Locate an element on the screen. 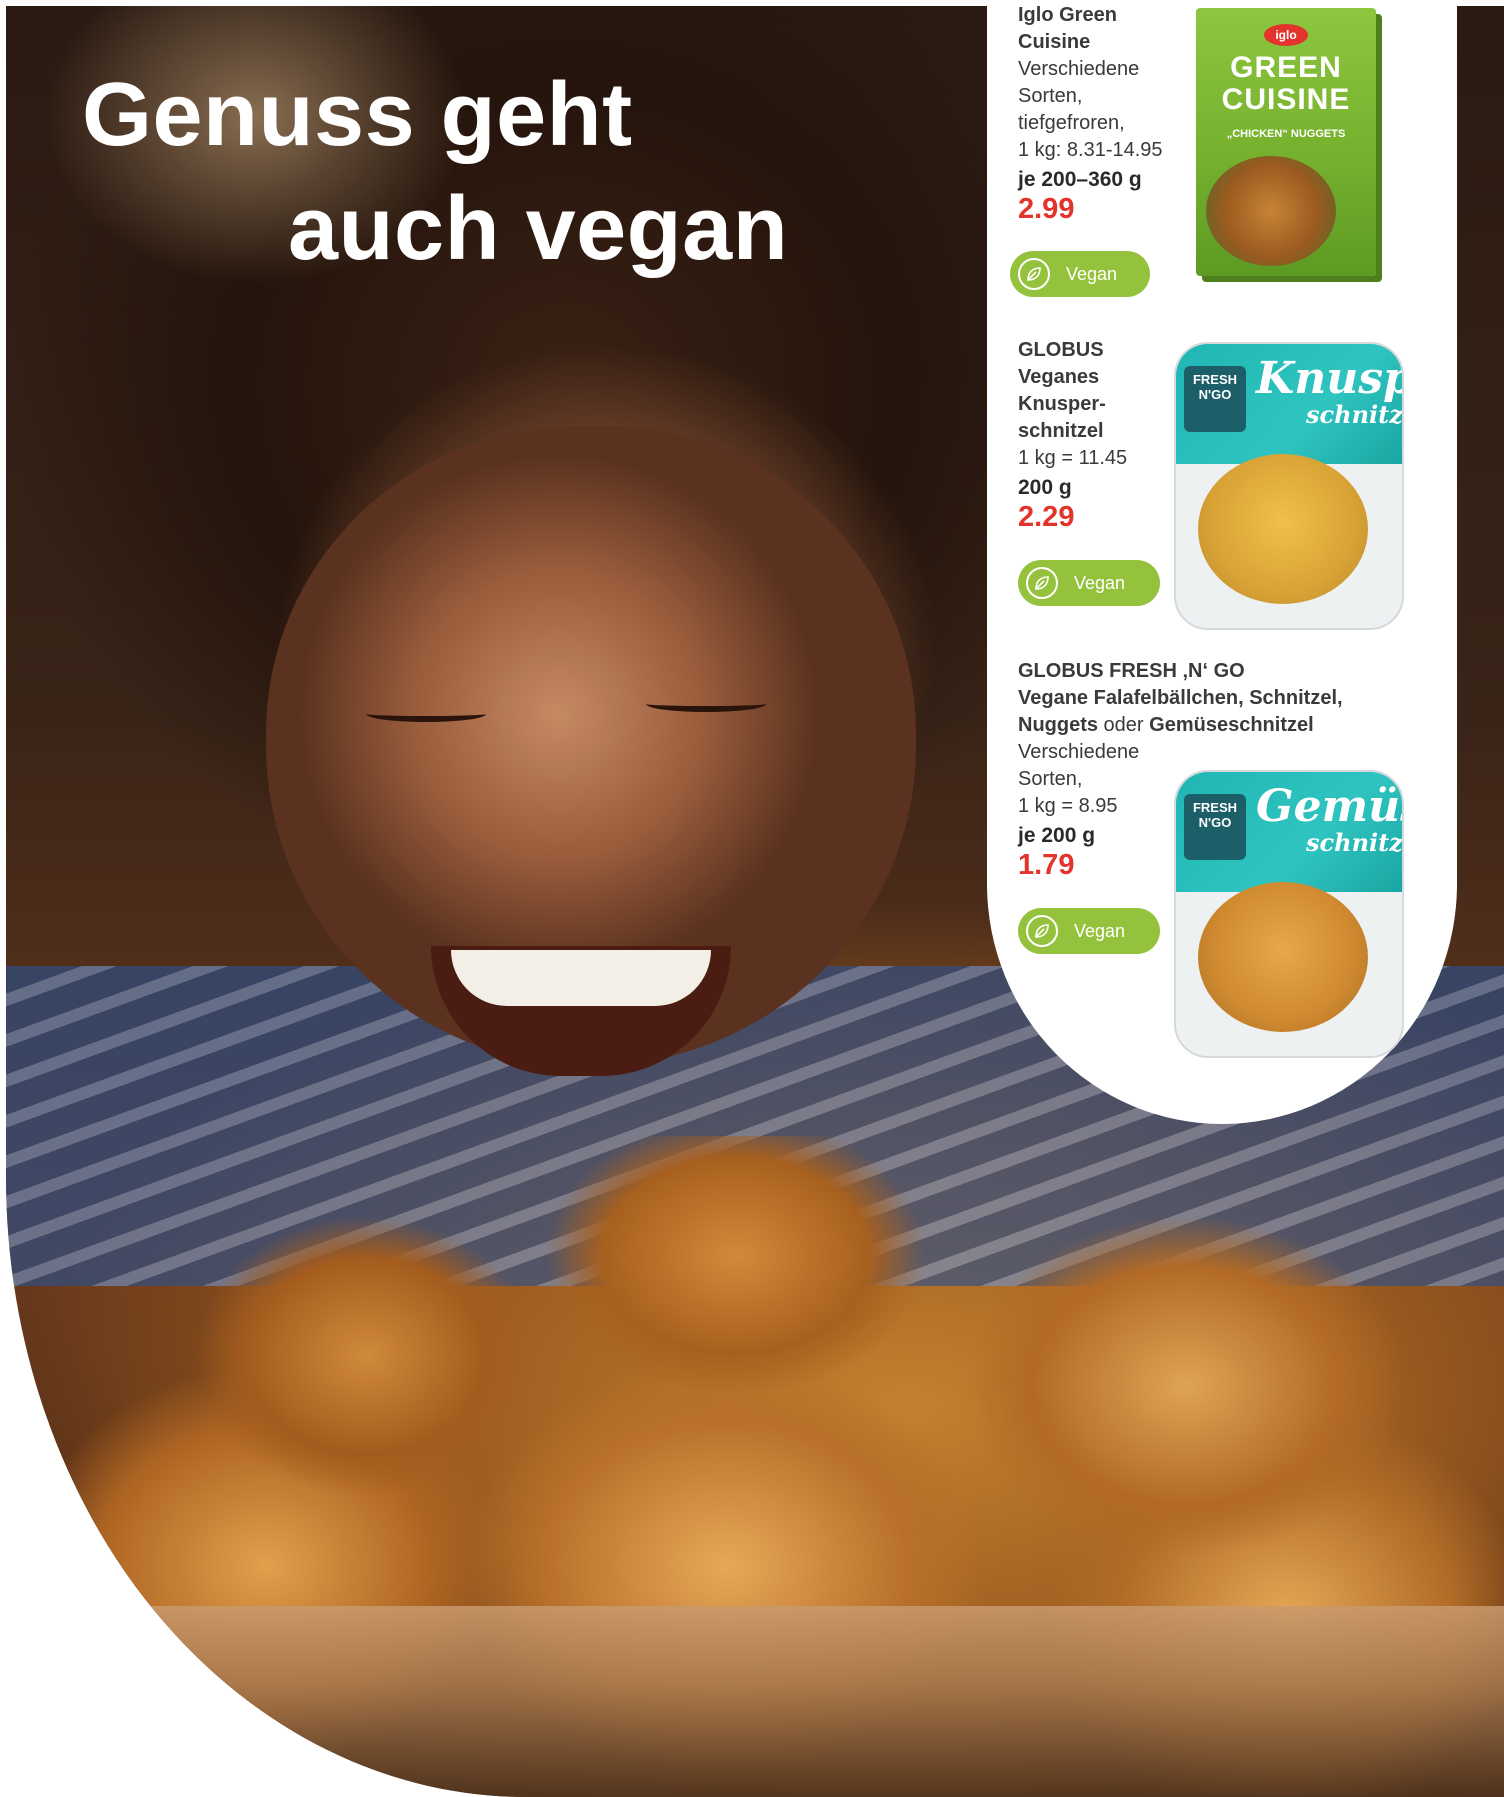 This screenshot has width=1504, height=1797. product-name-variants: Nuggets oder Gemüseschnitzel is located at coordinates (1233, 725).